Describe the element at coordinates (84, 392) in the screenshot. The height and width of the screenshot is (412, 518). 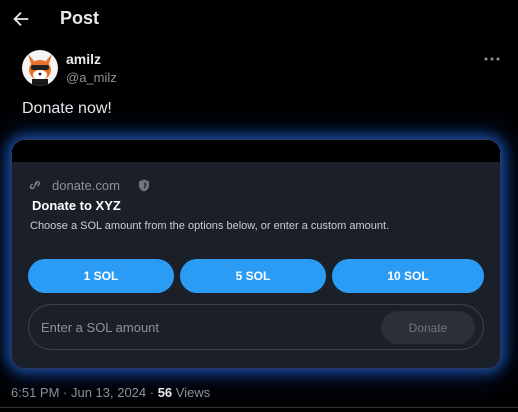
I see `timestamp: 6:51 PM · Jun 13, 2024 ·` at that location.